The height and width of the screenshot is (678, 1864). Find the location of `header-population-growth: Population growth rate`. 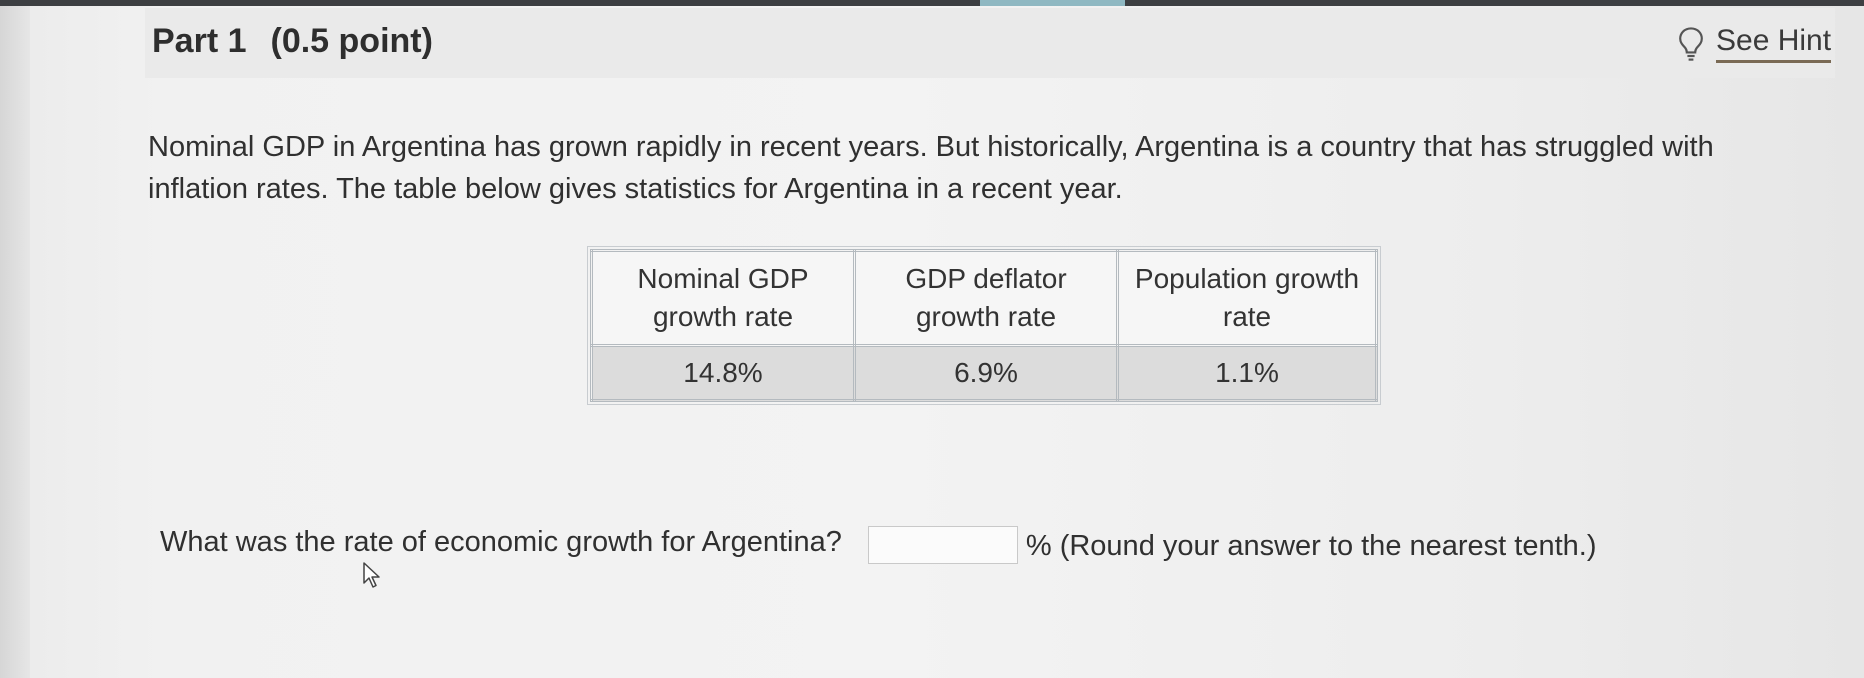

header-population-growth: Population growth rate is located at coordinates (1247, 298).